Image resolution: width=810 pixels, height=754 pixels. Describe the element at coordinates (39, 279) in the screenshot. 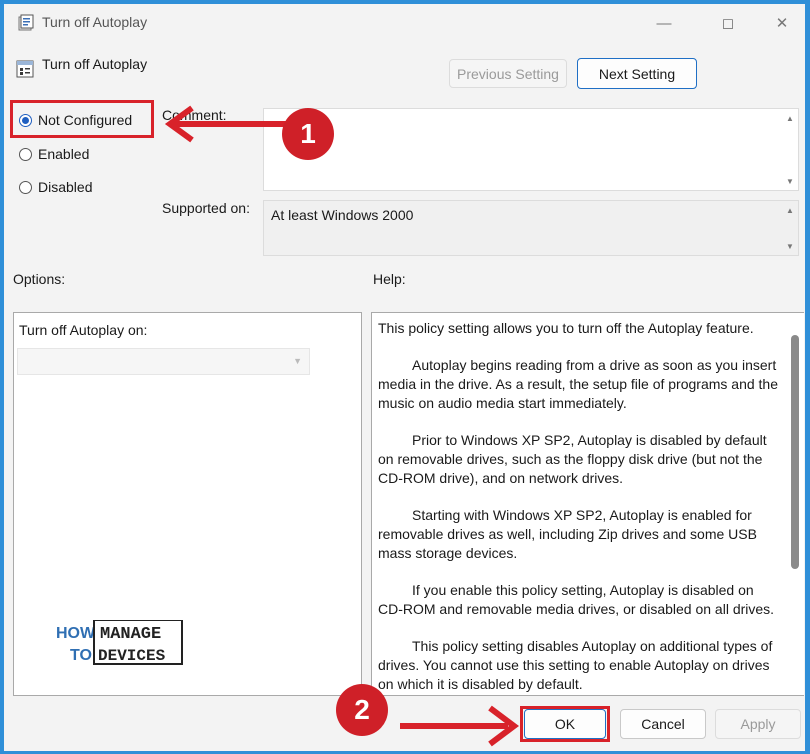

I see `options-heading: Options:` at that location.